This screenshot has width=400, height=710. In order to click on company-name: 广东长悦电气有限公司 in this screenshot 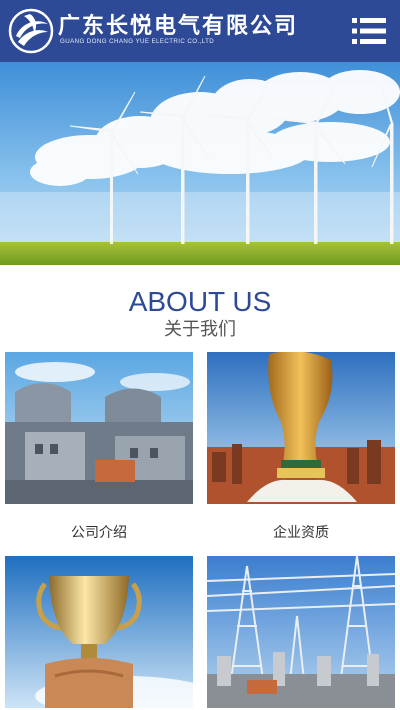, I will do `click(178, 26)`.